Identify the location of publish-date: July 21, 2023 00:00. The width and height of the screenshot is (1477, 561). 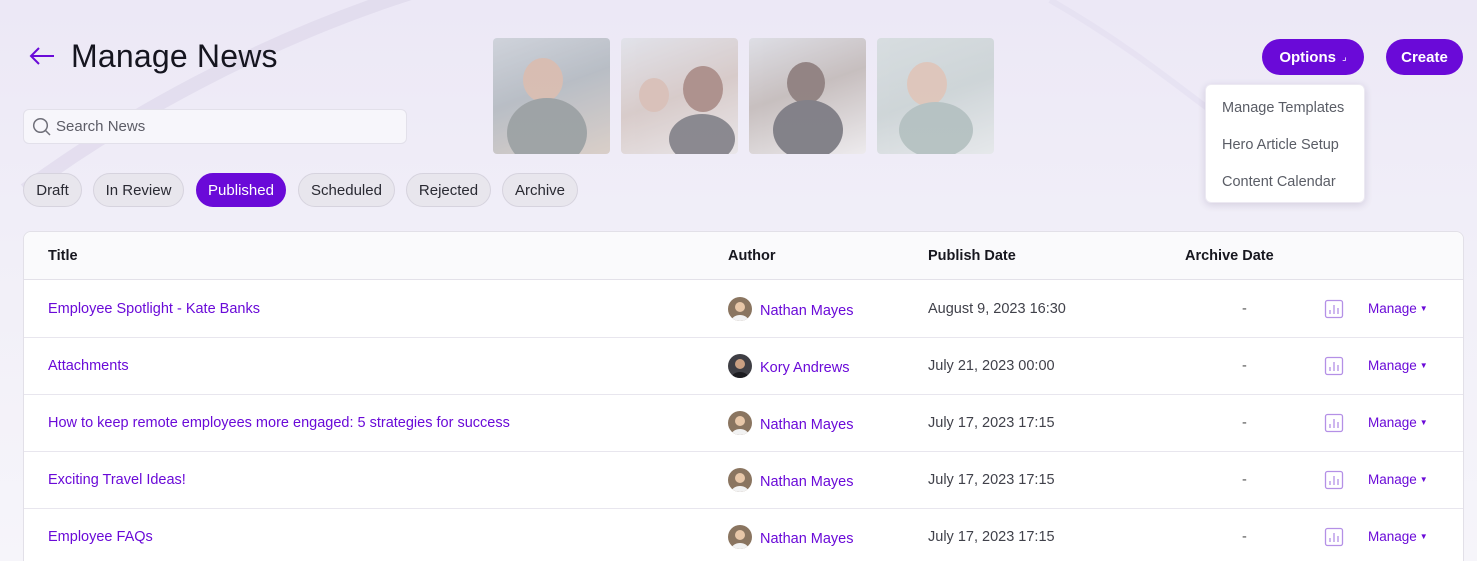
(991, 366).